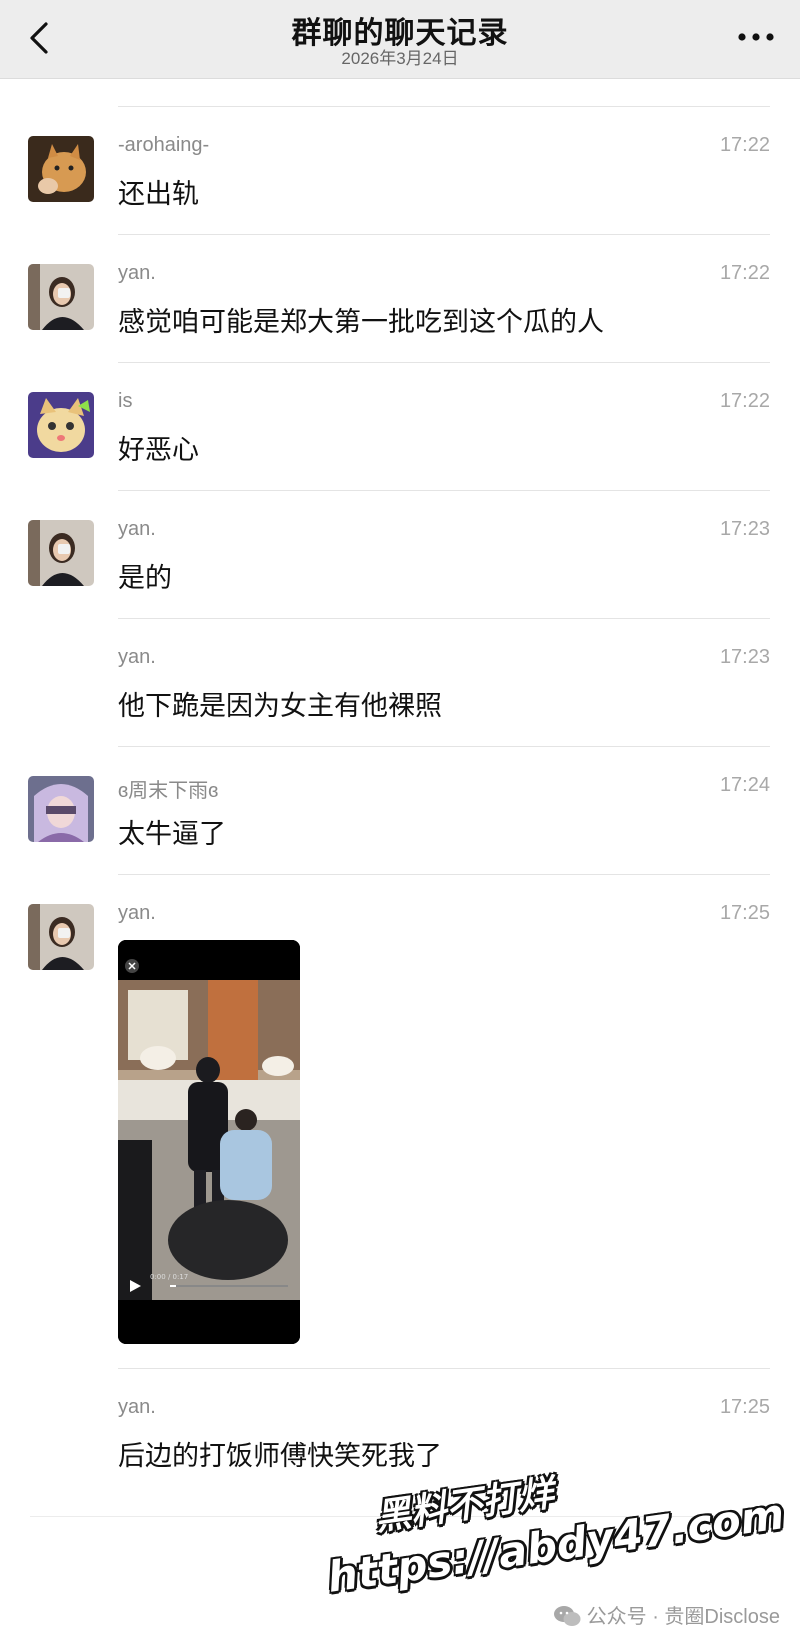 The width and height of the screenshot is (800, 1643). I want to click on message-text: 后边的打饭师傅快笑死我了, so click(280, 1456).